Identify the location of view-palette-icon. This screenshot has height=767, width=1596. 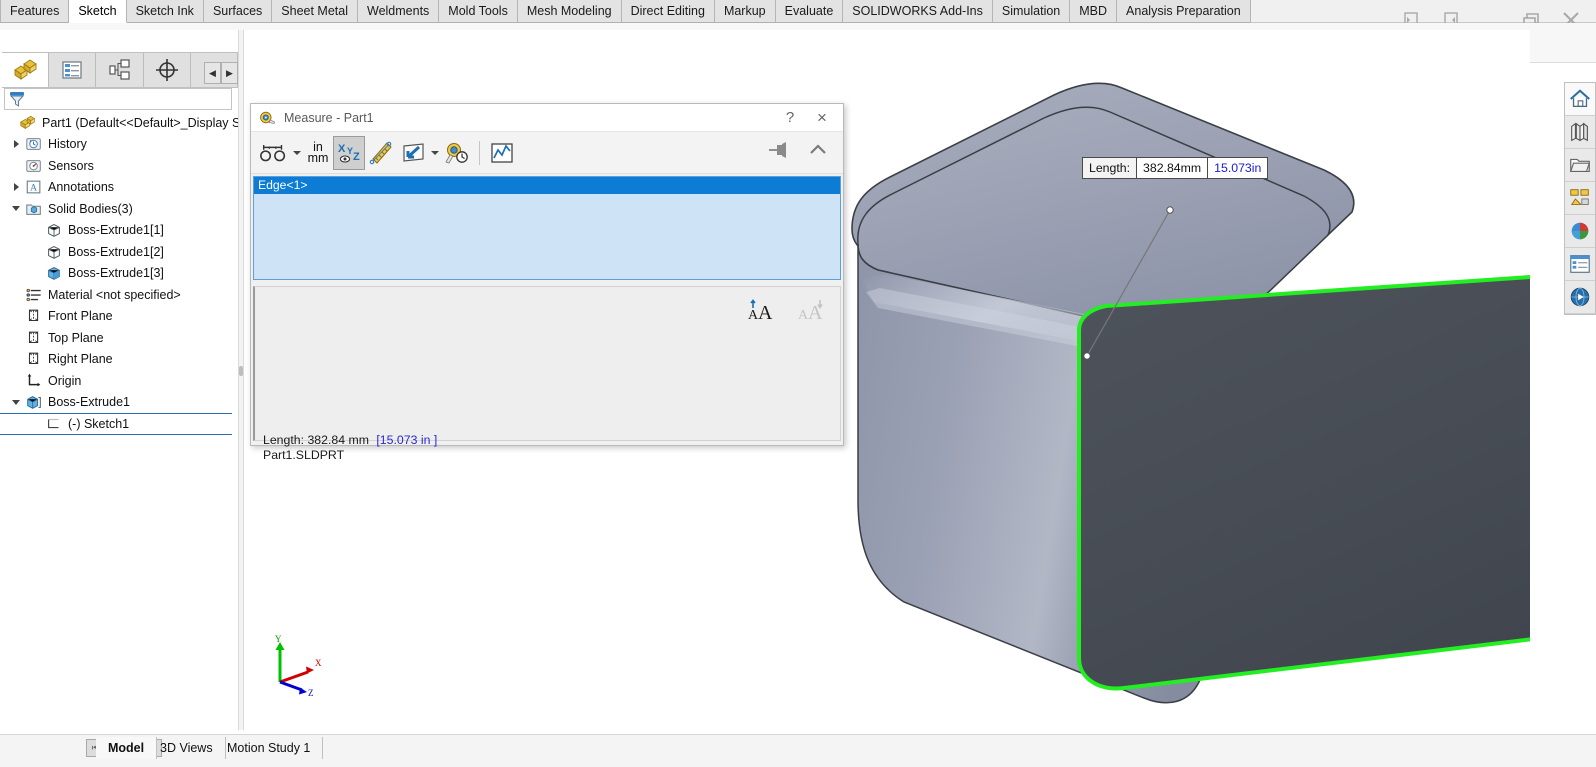
(1580, 198).